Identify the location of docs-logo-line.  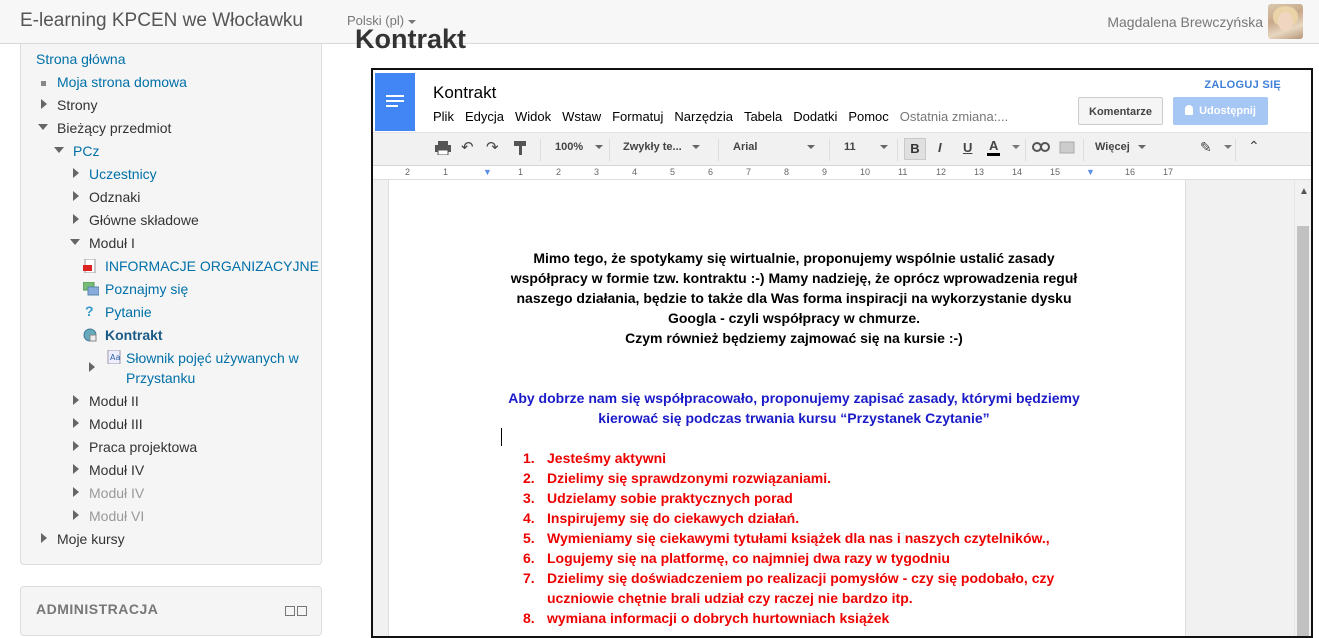
(395, 96).